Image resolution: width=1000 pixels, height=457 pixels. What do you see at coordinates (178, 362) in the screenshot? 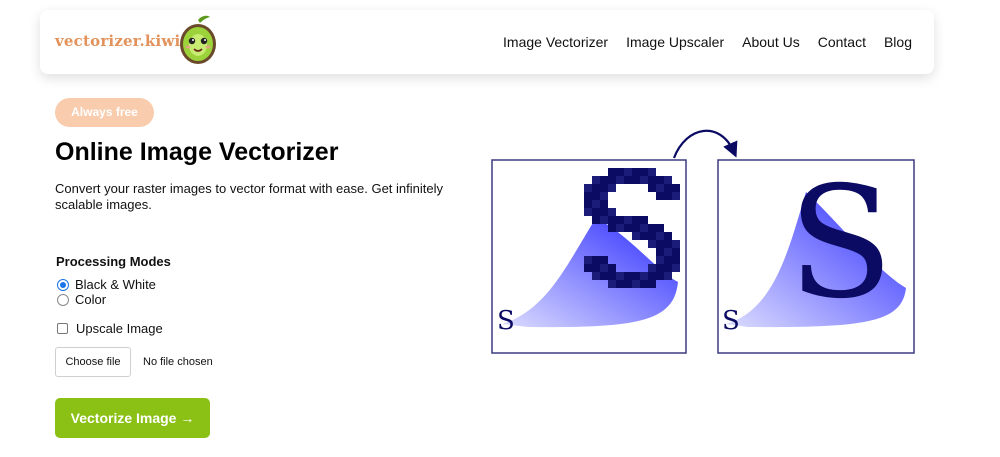
I see `file-status-text: No file chosen` at bounding box center [178, 362].